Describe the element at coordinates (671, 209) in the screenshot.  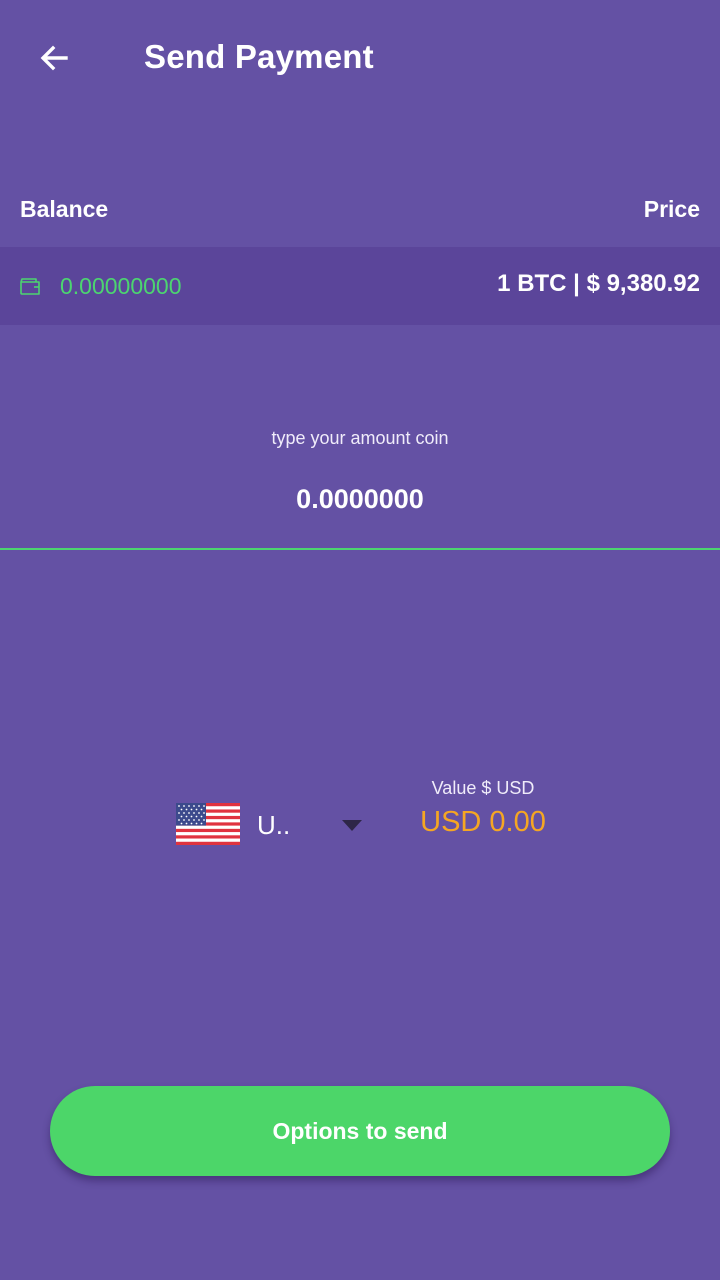
I see `price-label: Price` at that location.